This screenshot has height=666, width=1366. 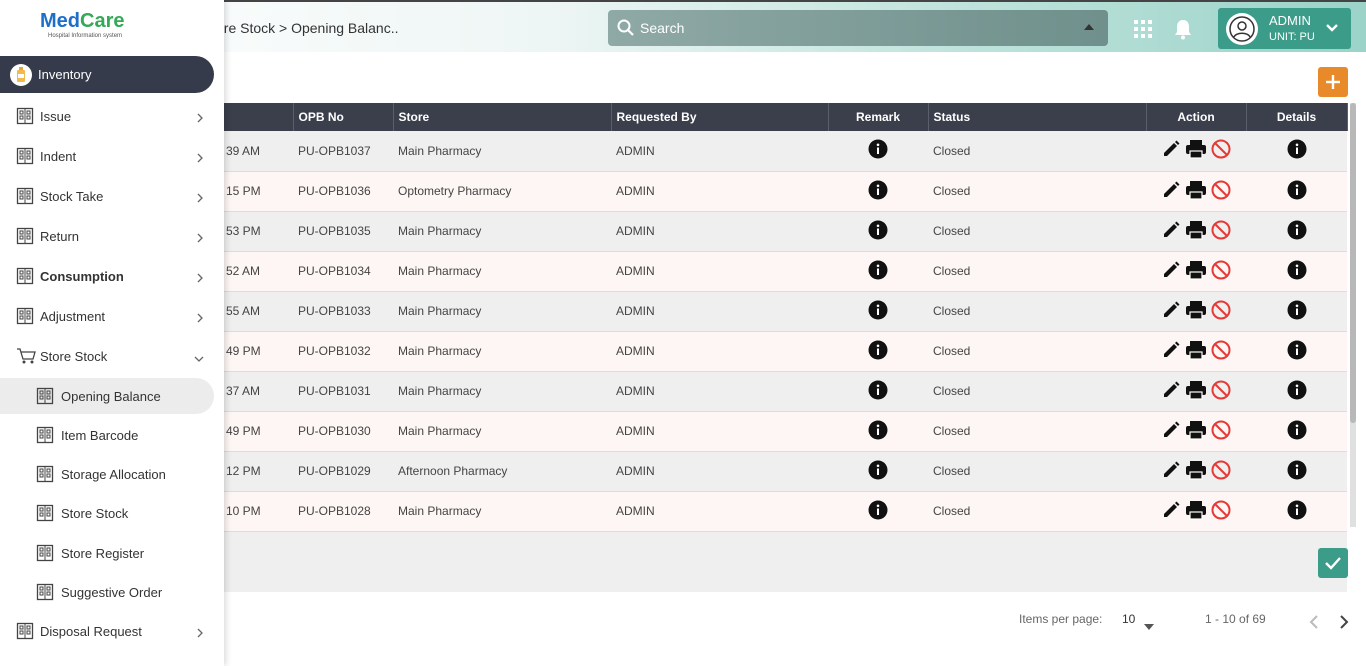 I want to click on add-button, so click(x=1333, y=82).